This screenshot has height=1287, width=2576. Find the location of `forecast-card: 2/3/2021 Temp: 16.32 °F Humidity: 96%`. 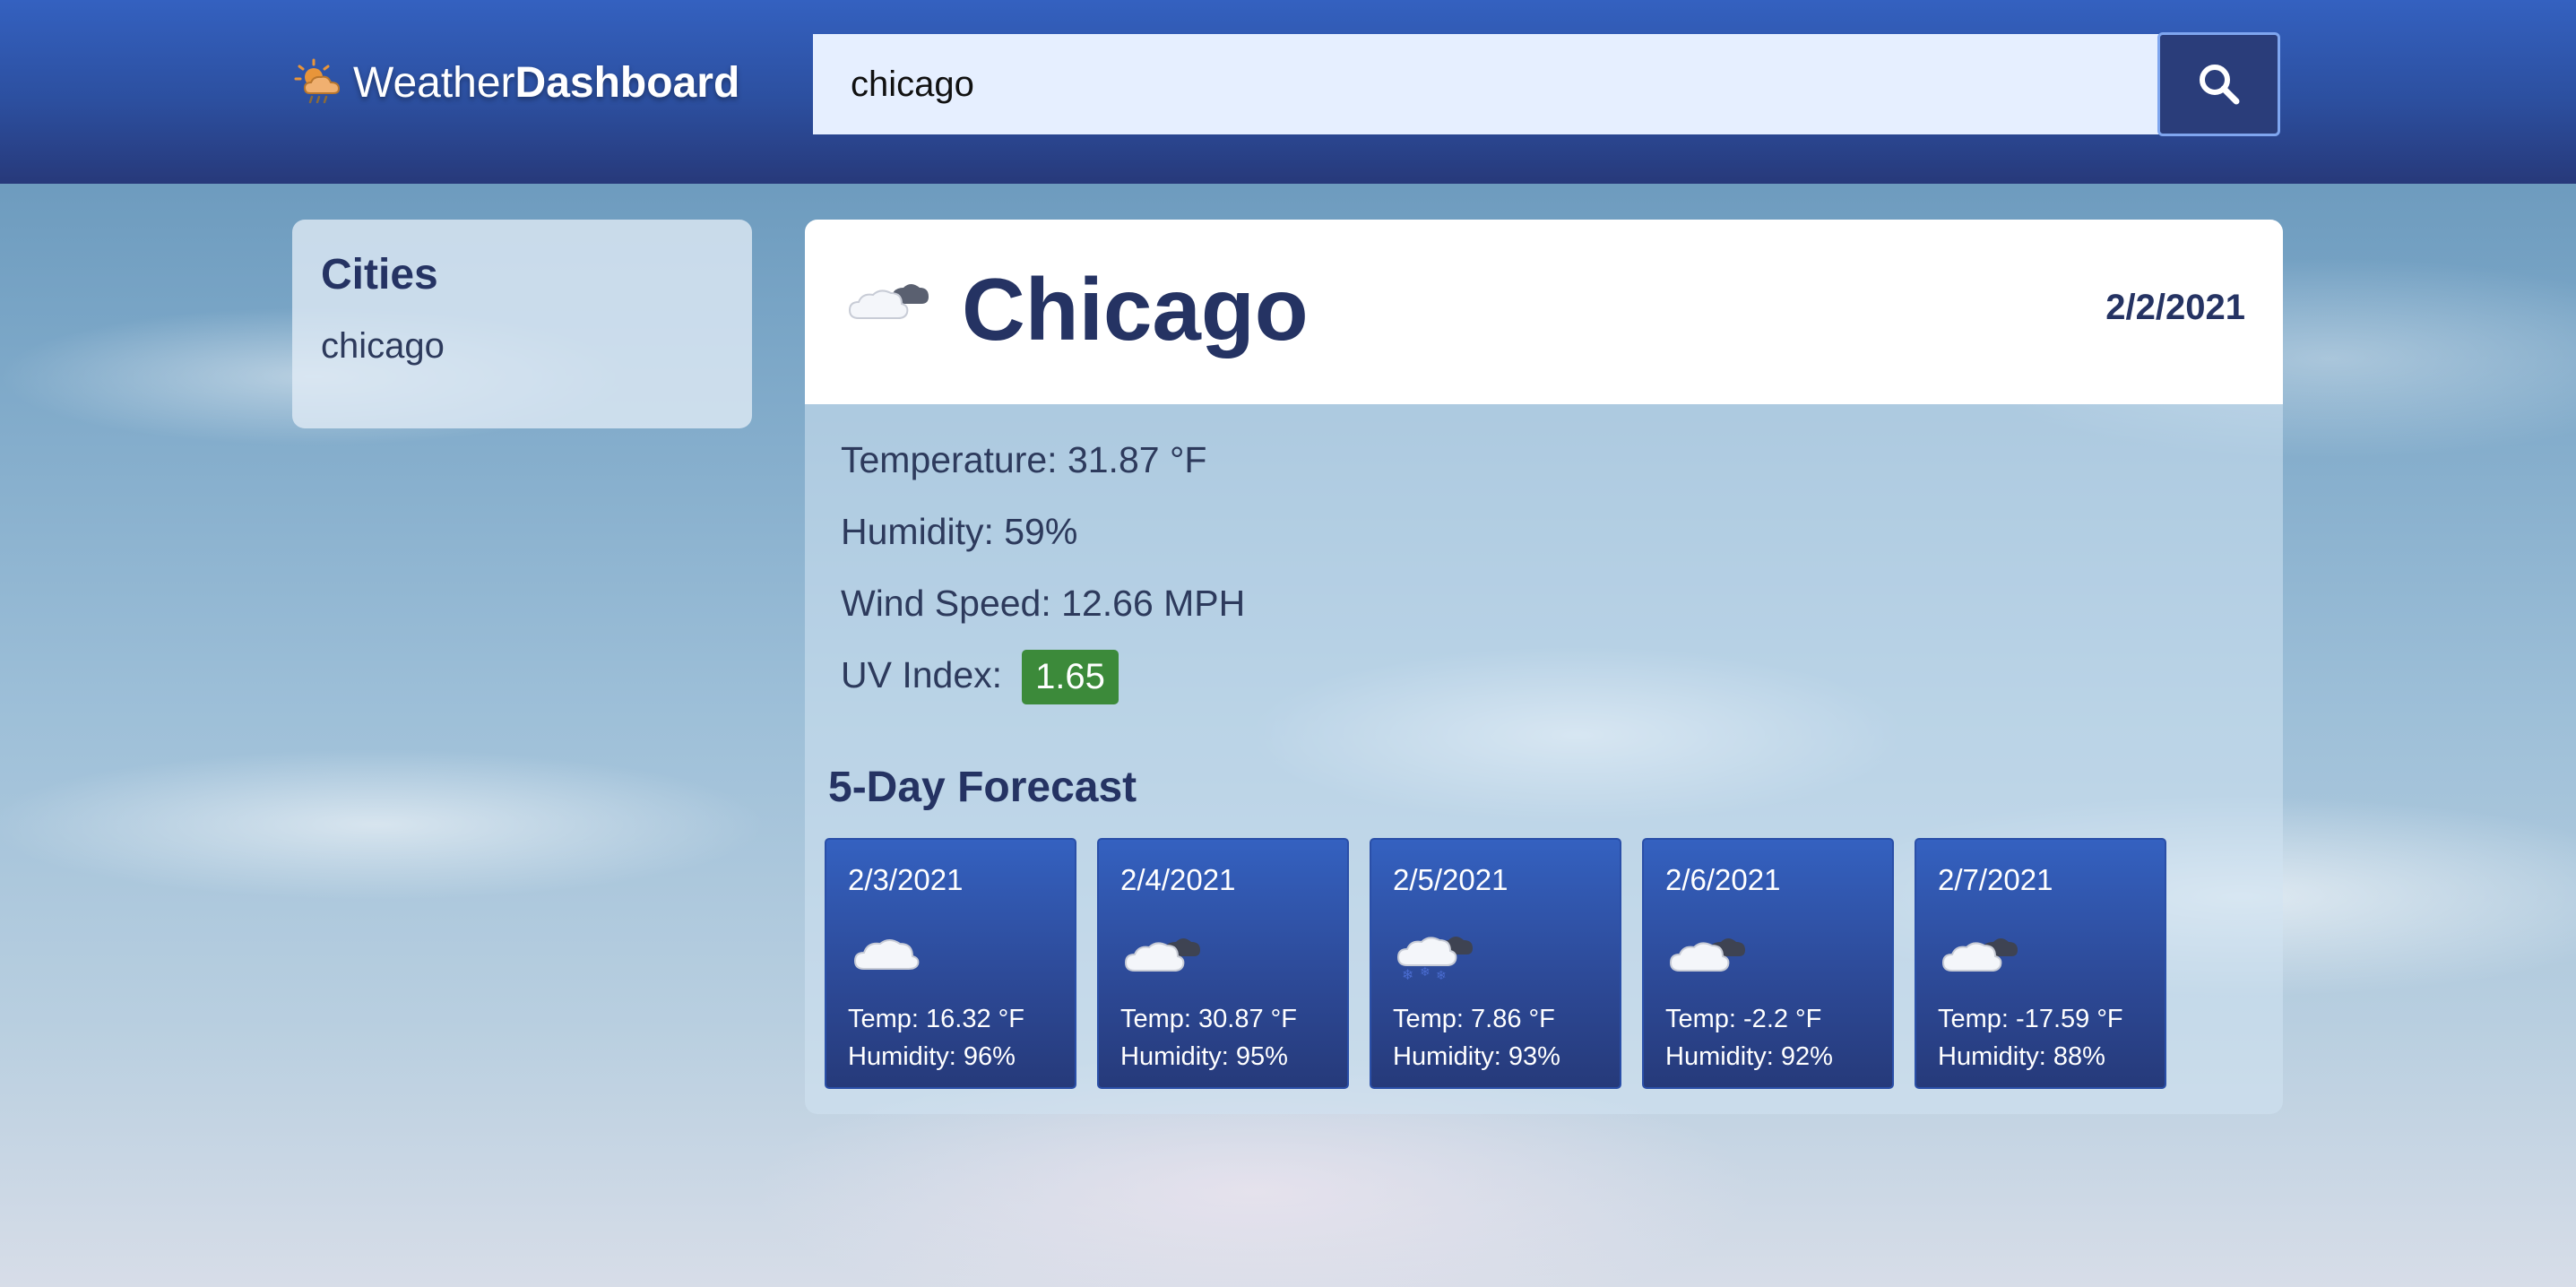

forecast-card: 2/3/2021 Temp: 16.32 °F Humidity: 96% is located at coordinates (950, 963).